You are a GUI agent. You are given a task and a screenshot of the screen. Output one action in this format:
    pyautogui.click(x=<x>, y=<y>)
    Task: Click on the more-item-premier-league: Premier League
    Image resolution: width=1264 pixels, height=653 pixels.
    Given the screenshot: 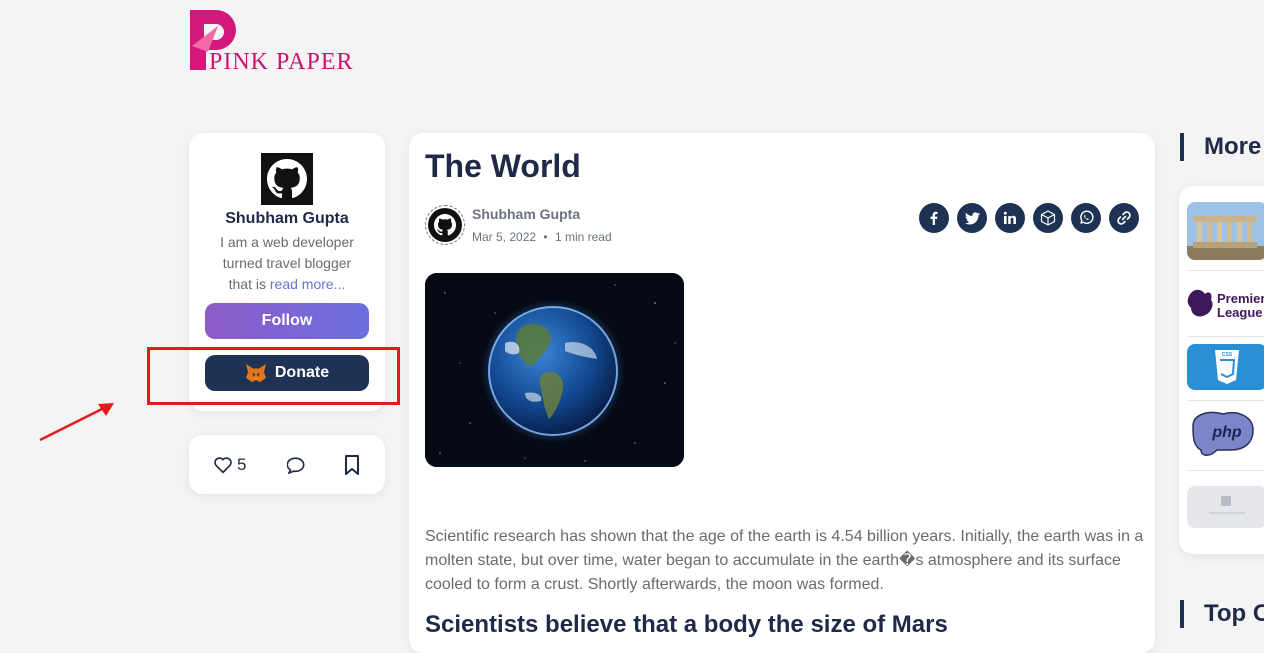 What is the action you would take?
    pyautogui.click(x=1225, y=305)
    